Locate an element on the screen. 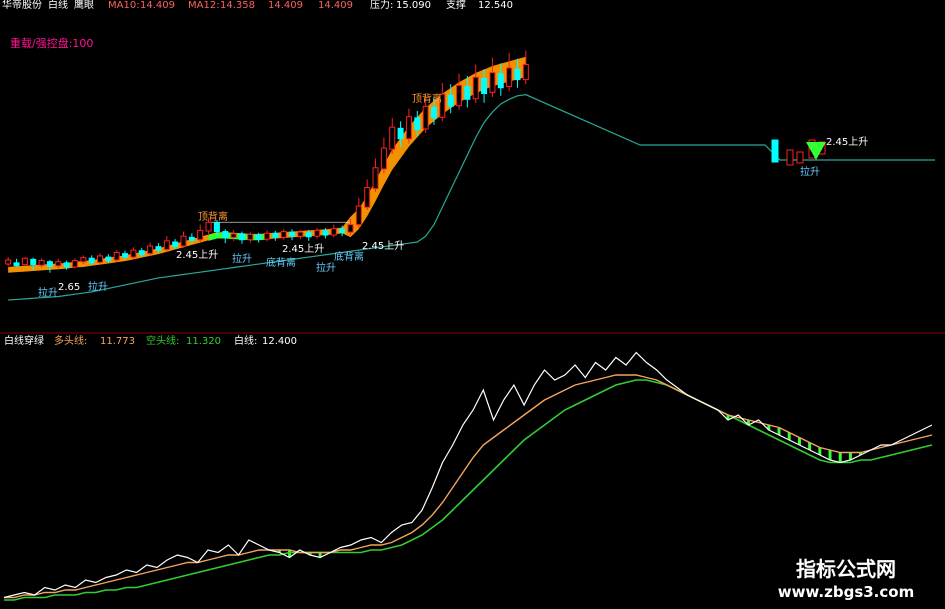  annotation-top-div_1: 顶背离 is located at coordinates (213, 216).